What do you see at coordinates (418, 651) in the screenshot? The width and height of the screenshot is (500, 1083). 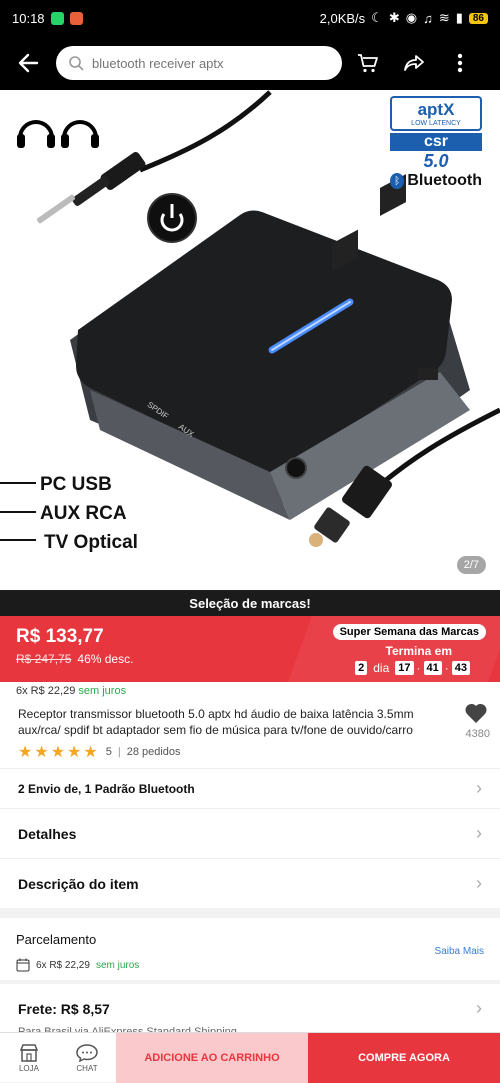 I see `ends-in-label: Termina em` at bounding box center [418, 651].